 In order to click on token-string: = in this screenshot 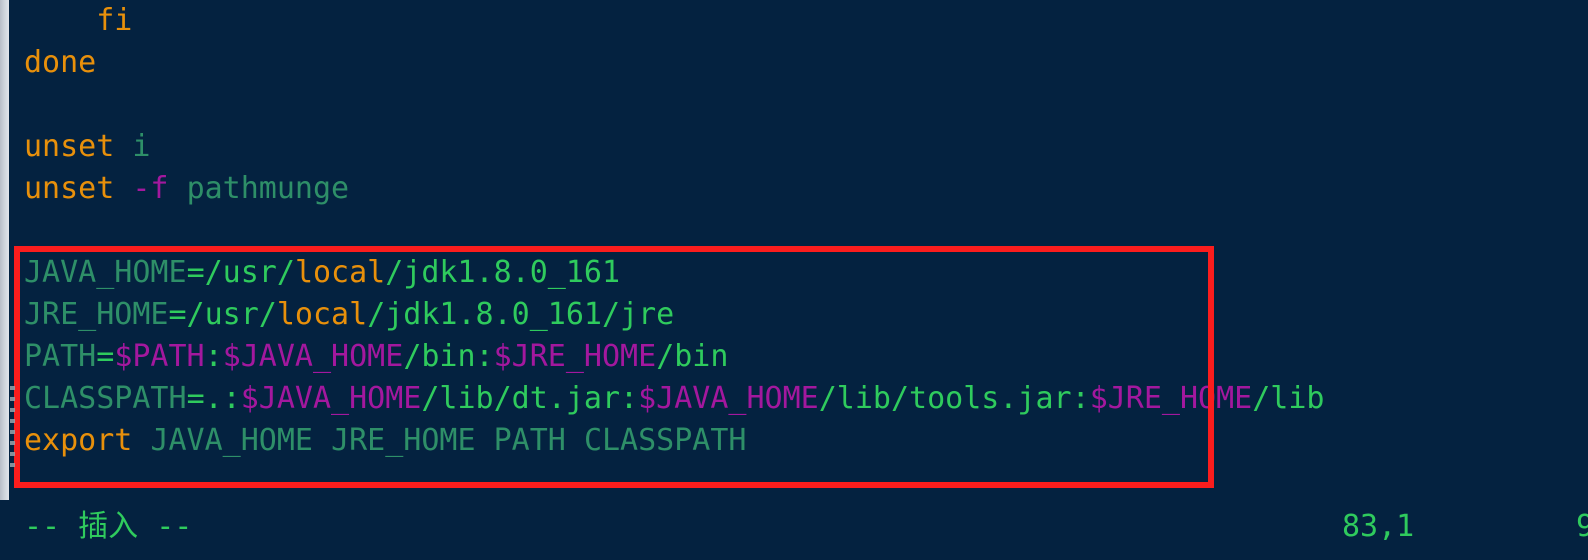, I will do `click(105, 356)`.